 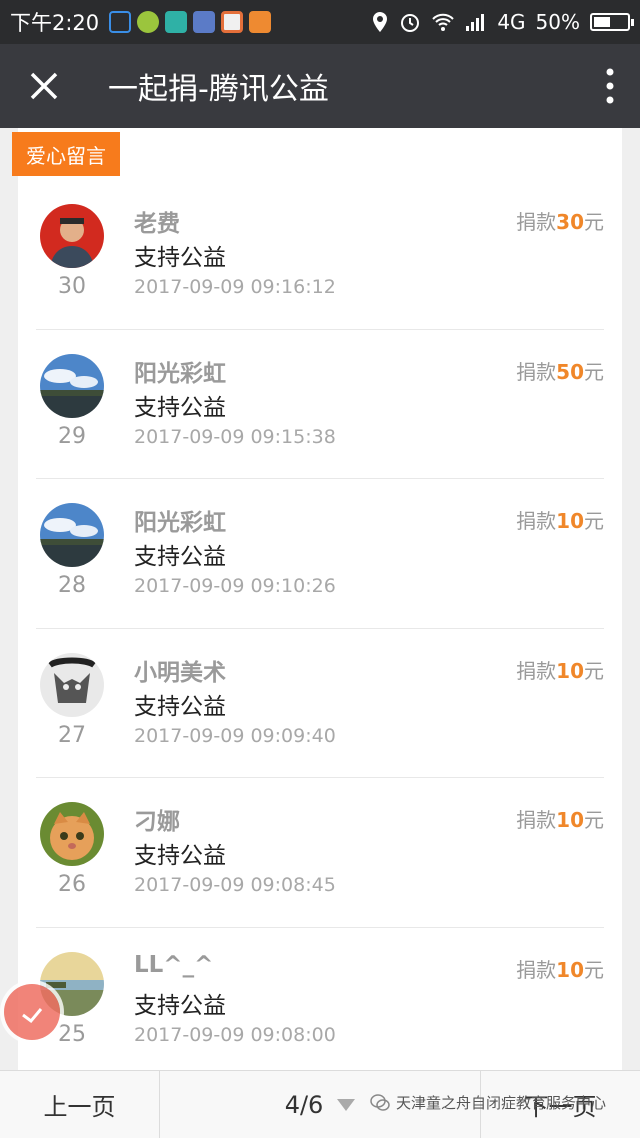 I want to click on close-icon, so click(x=44, y=86).